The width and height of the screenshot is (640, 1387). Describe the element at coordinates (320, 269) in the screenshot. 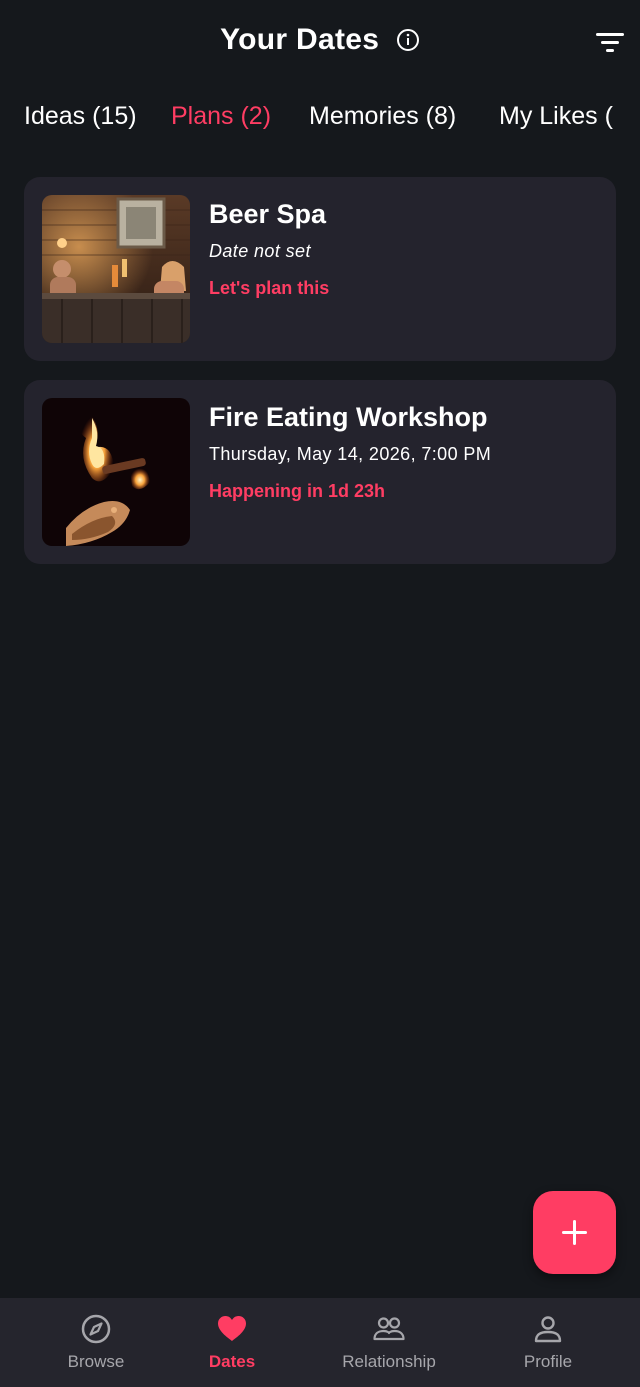

I see `plan-card: Beer Spa Date not set Let's plan this` at that location.